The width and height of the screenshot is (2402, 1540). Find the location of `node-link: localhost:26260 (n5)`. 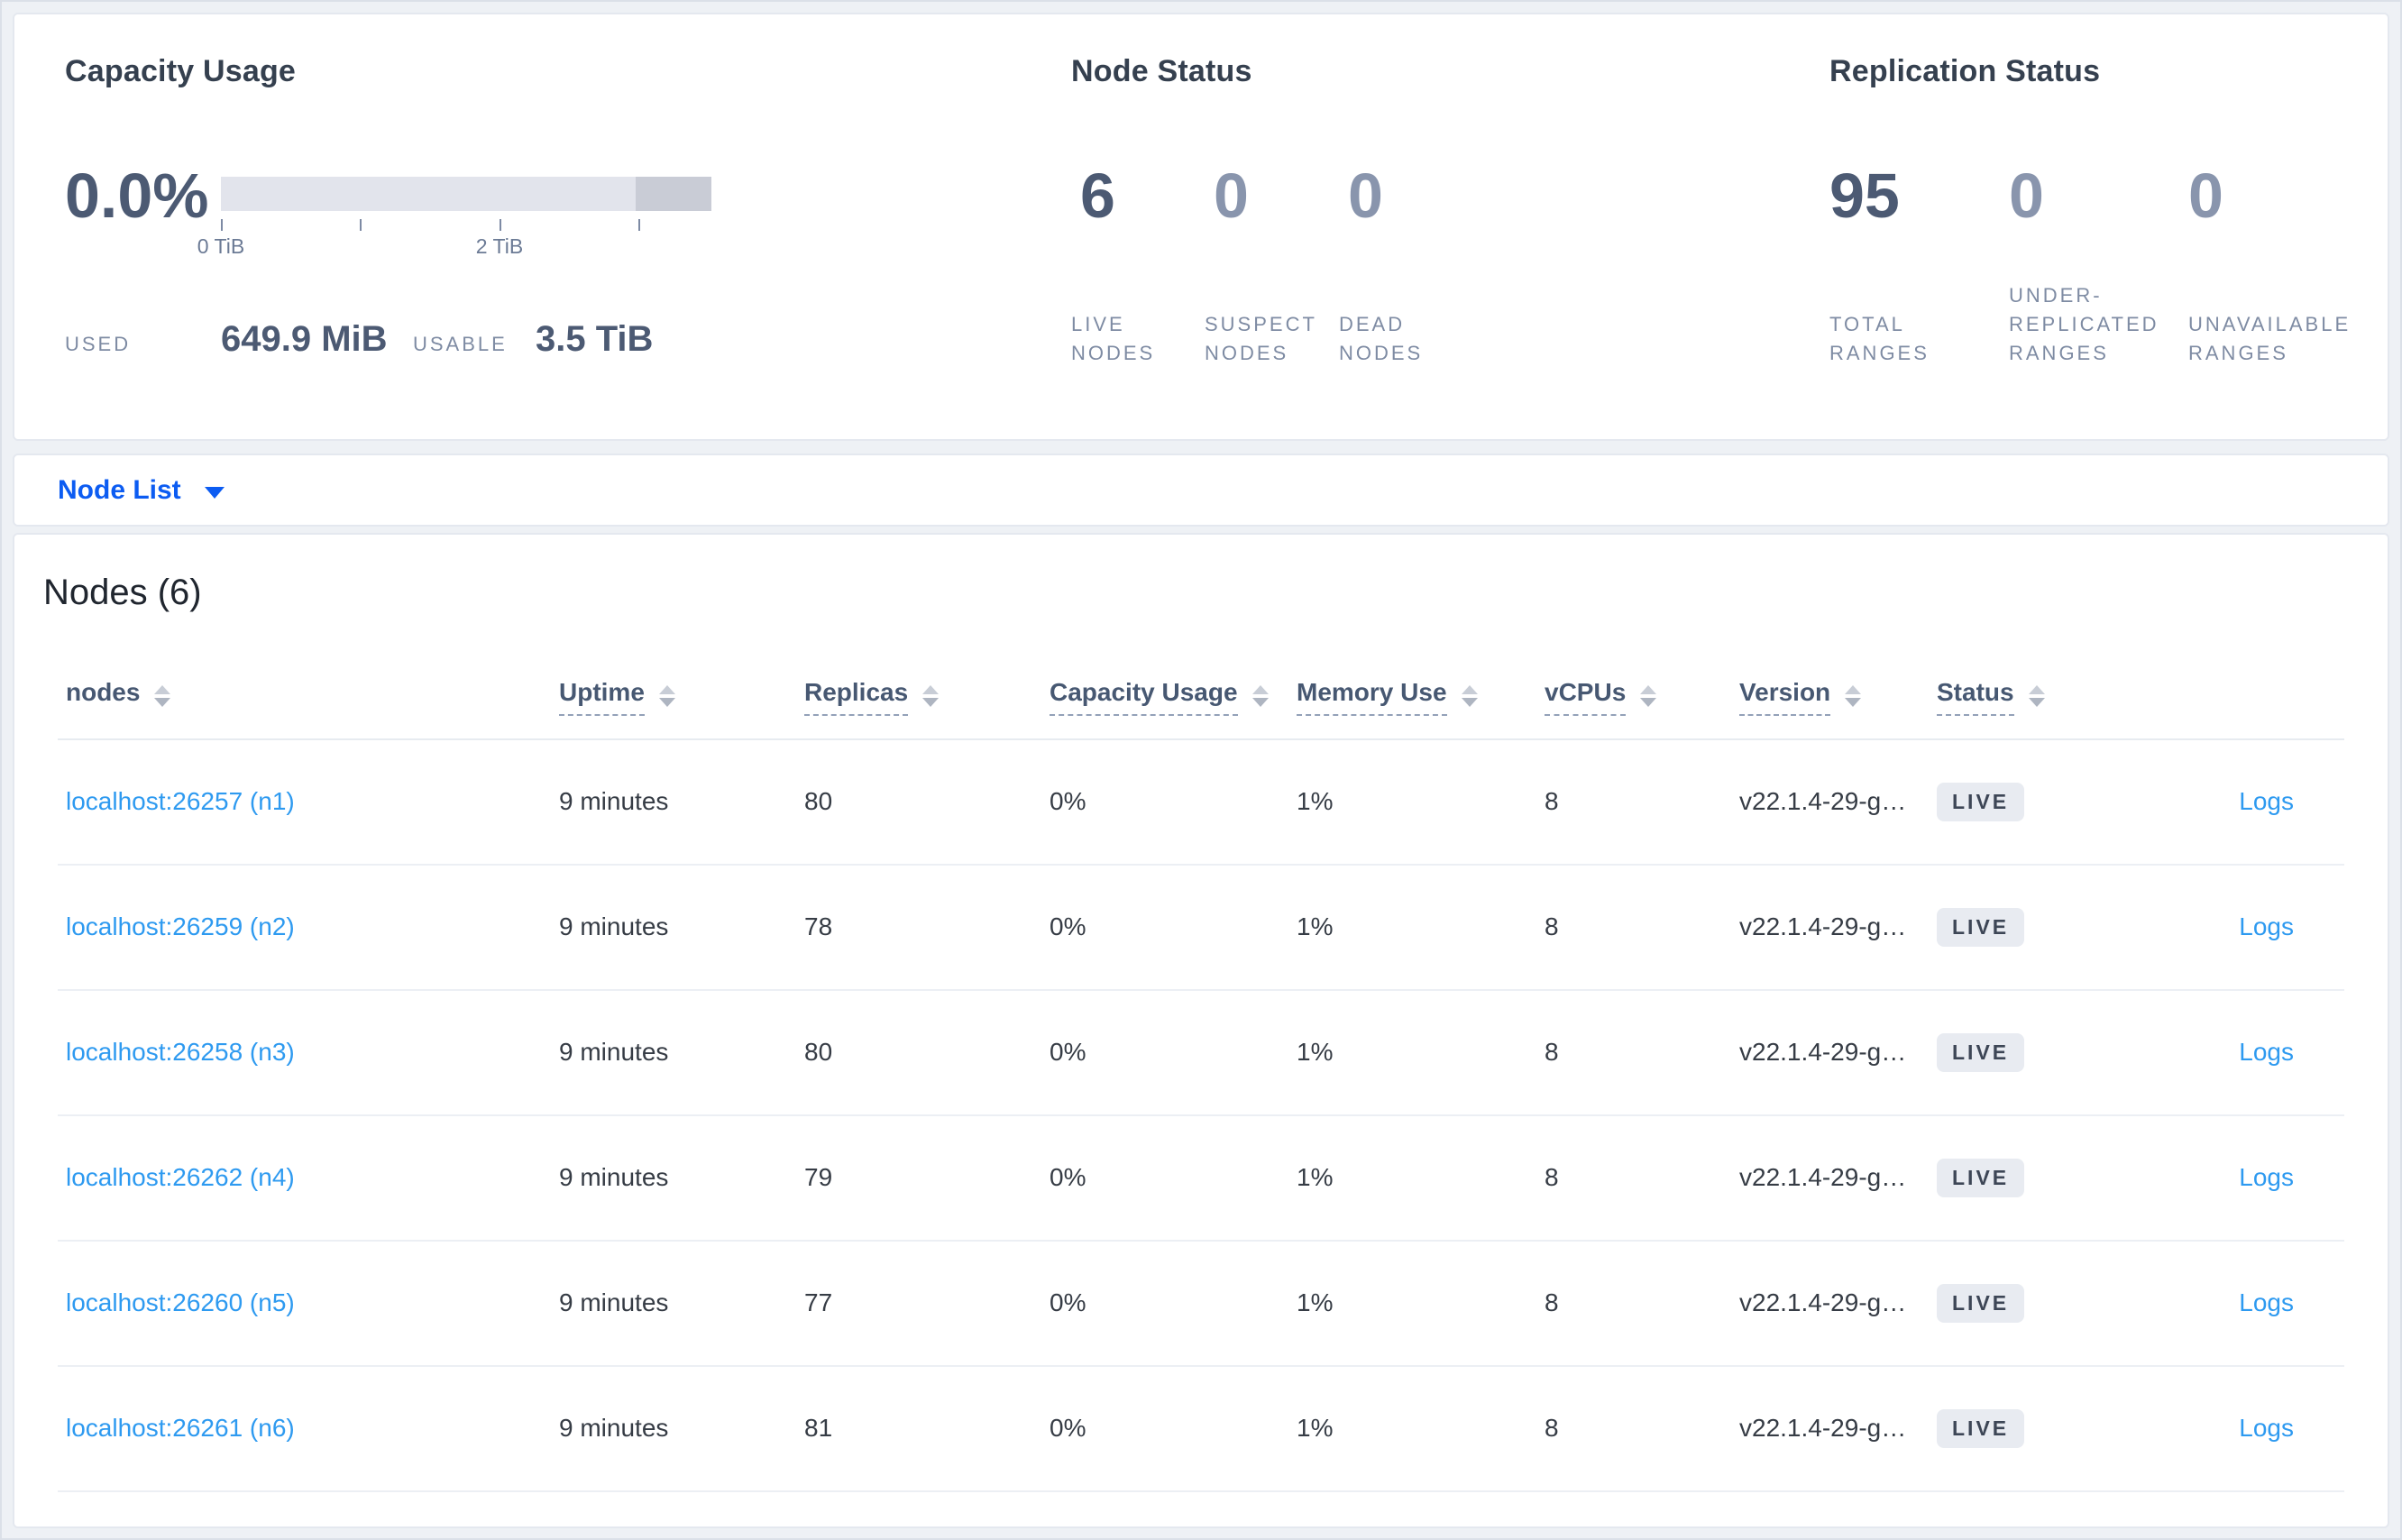

node-link: localhost:26260 (n5) is located at coordinates (180, 1302).